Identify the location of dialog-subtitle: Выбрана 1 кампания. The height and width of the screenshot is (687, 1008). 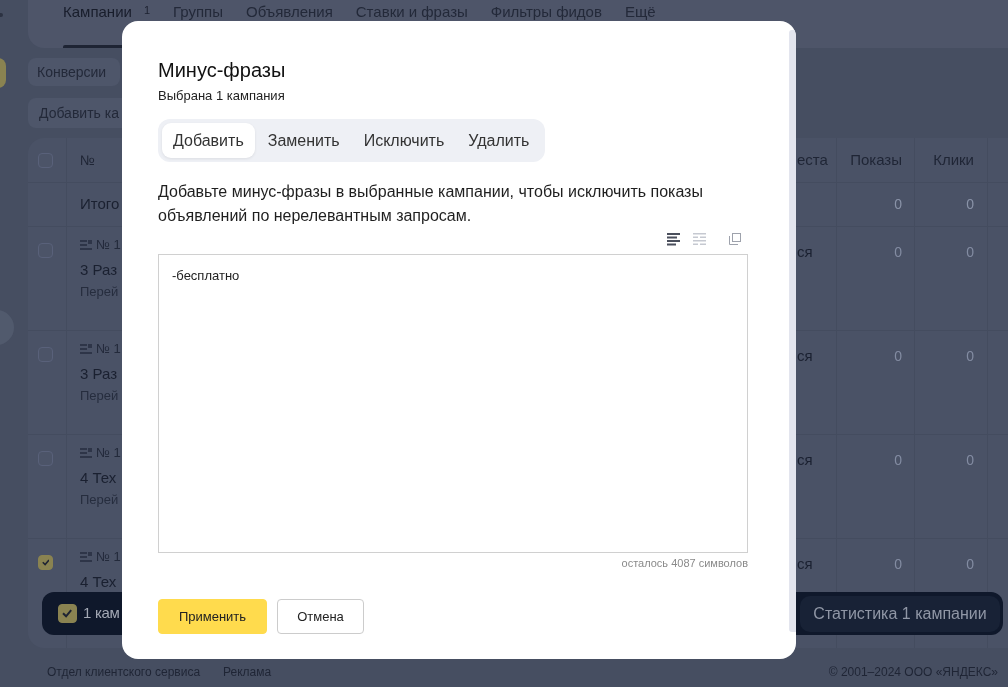
(221, 96).